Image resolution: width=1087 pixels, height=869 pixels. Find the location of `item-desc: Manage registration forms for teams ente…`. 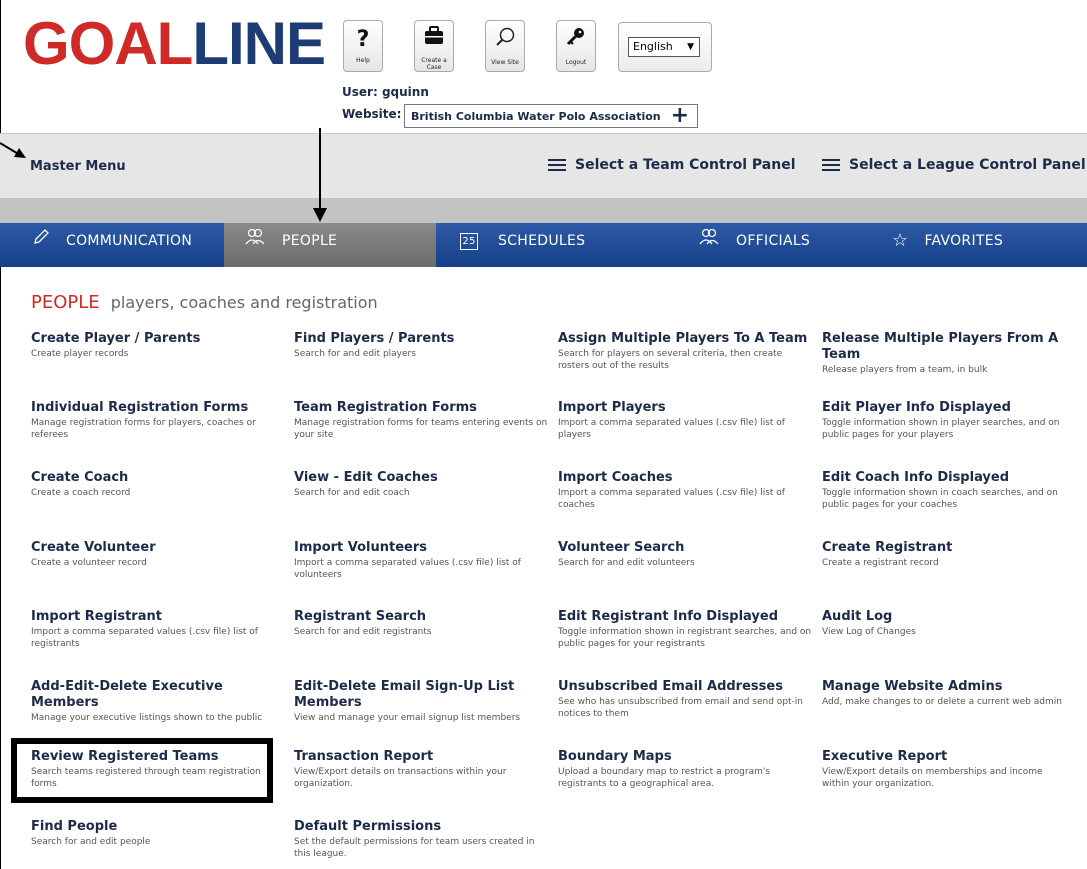

item-desc: Manage registration forms for teams ente… is located at coordinates (421, 429).